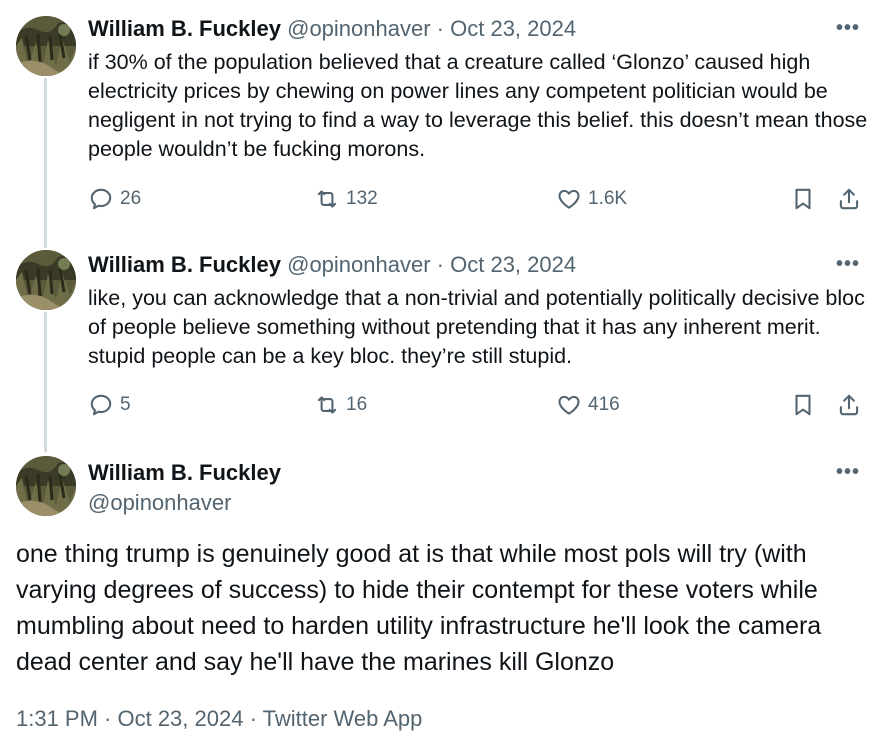 Image resolution: width=886 pixels, height=752 pixels. Describe the element at coordinates (131, 198) in the screenshot. I see `reply-count: 26` at that location.